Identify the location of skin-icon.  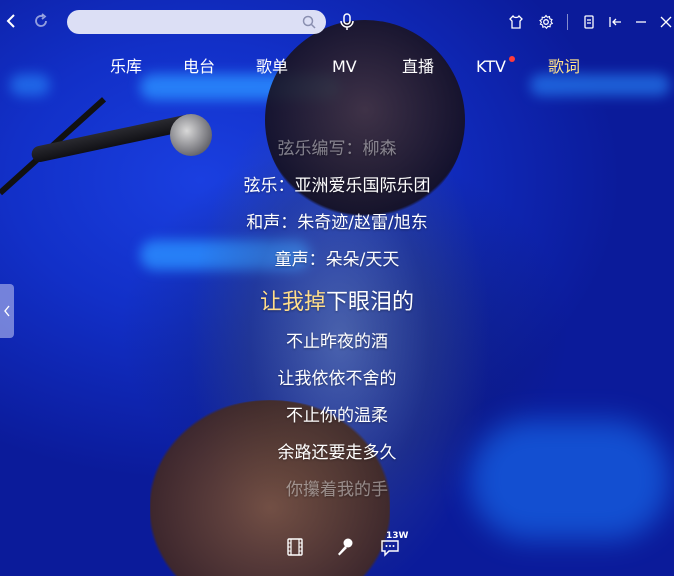
(516, 22).